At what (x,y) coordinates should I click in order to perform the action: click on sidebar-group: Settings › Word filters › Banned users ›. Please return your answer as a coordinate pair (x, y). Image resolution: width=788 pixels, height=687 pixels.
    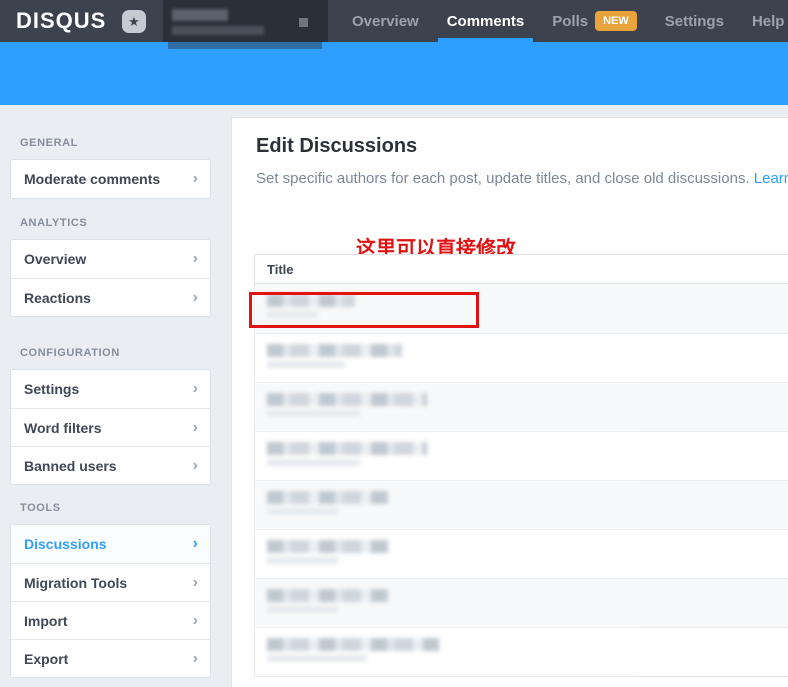
    Looking at the image, I should click on (110, 427).